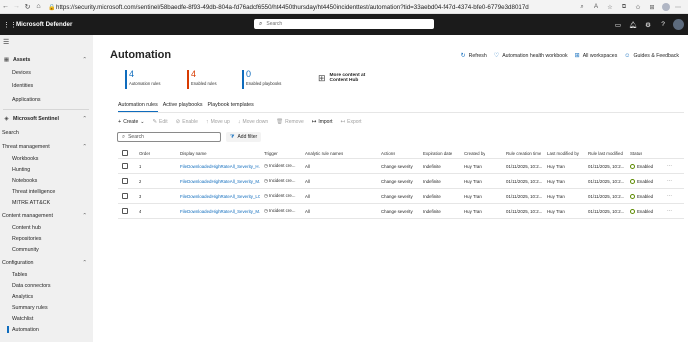 The width and height of the screenshot is (688, 342). I want to click on back-arrow-icon: ←, so click(5, 7).